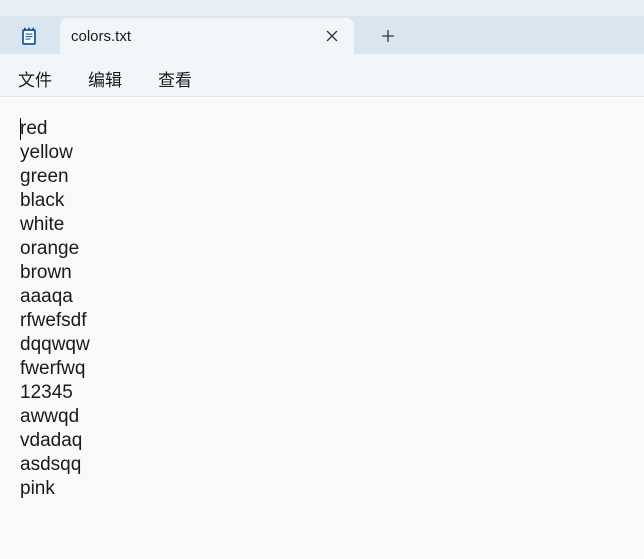 This screenshot has width=644, height=559. I want to click on text-line: fwerfwq, so click(53, 368).